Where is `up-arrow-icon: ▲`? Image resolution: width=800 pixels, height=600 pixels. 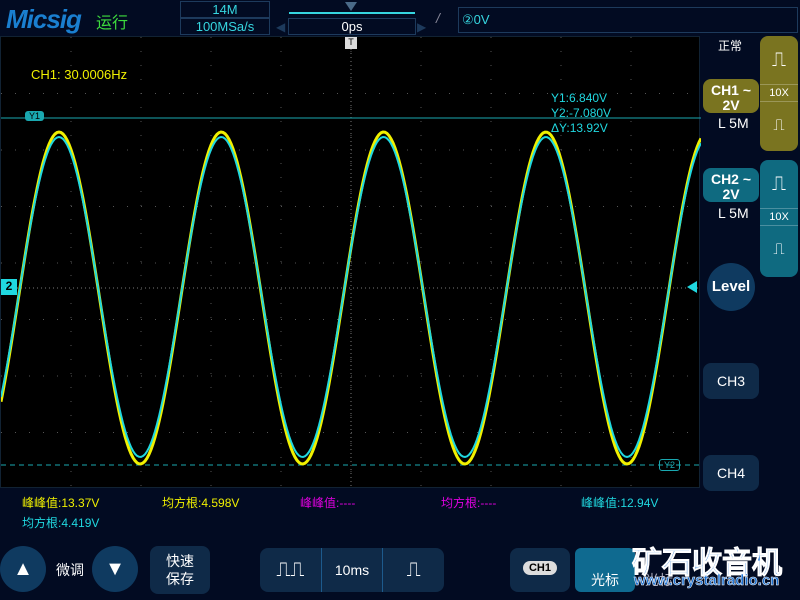
up-arrow-icon: ▲ is located at coordinates (23, 569).